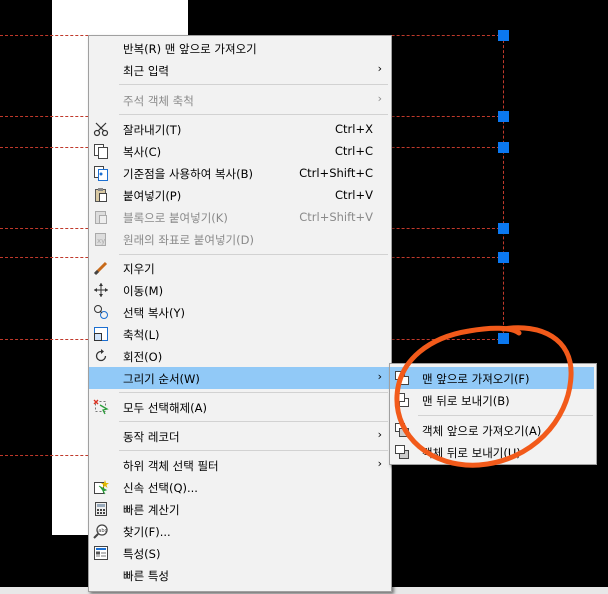 This screenshot has width=608, height=594. Describe the element at coordinates (158, 101) in the screenshot. I see `menu-item-label: 주석 객체 축척` at that location.